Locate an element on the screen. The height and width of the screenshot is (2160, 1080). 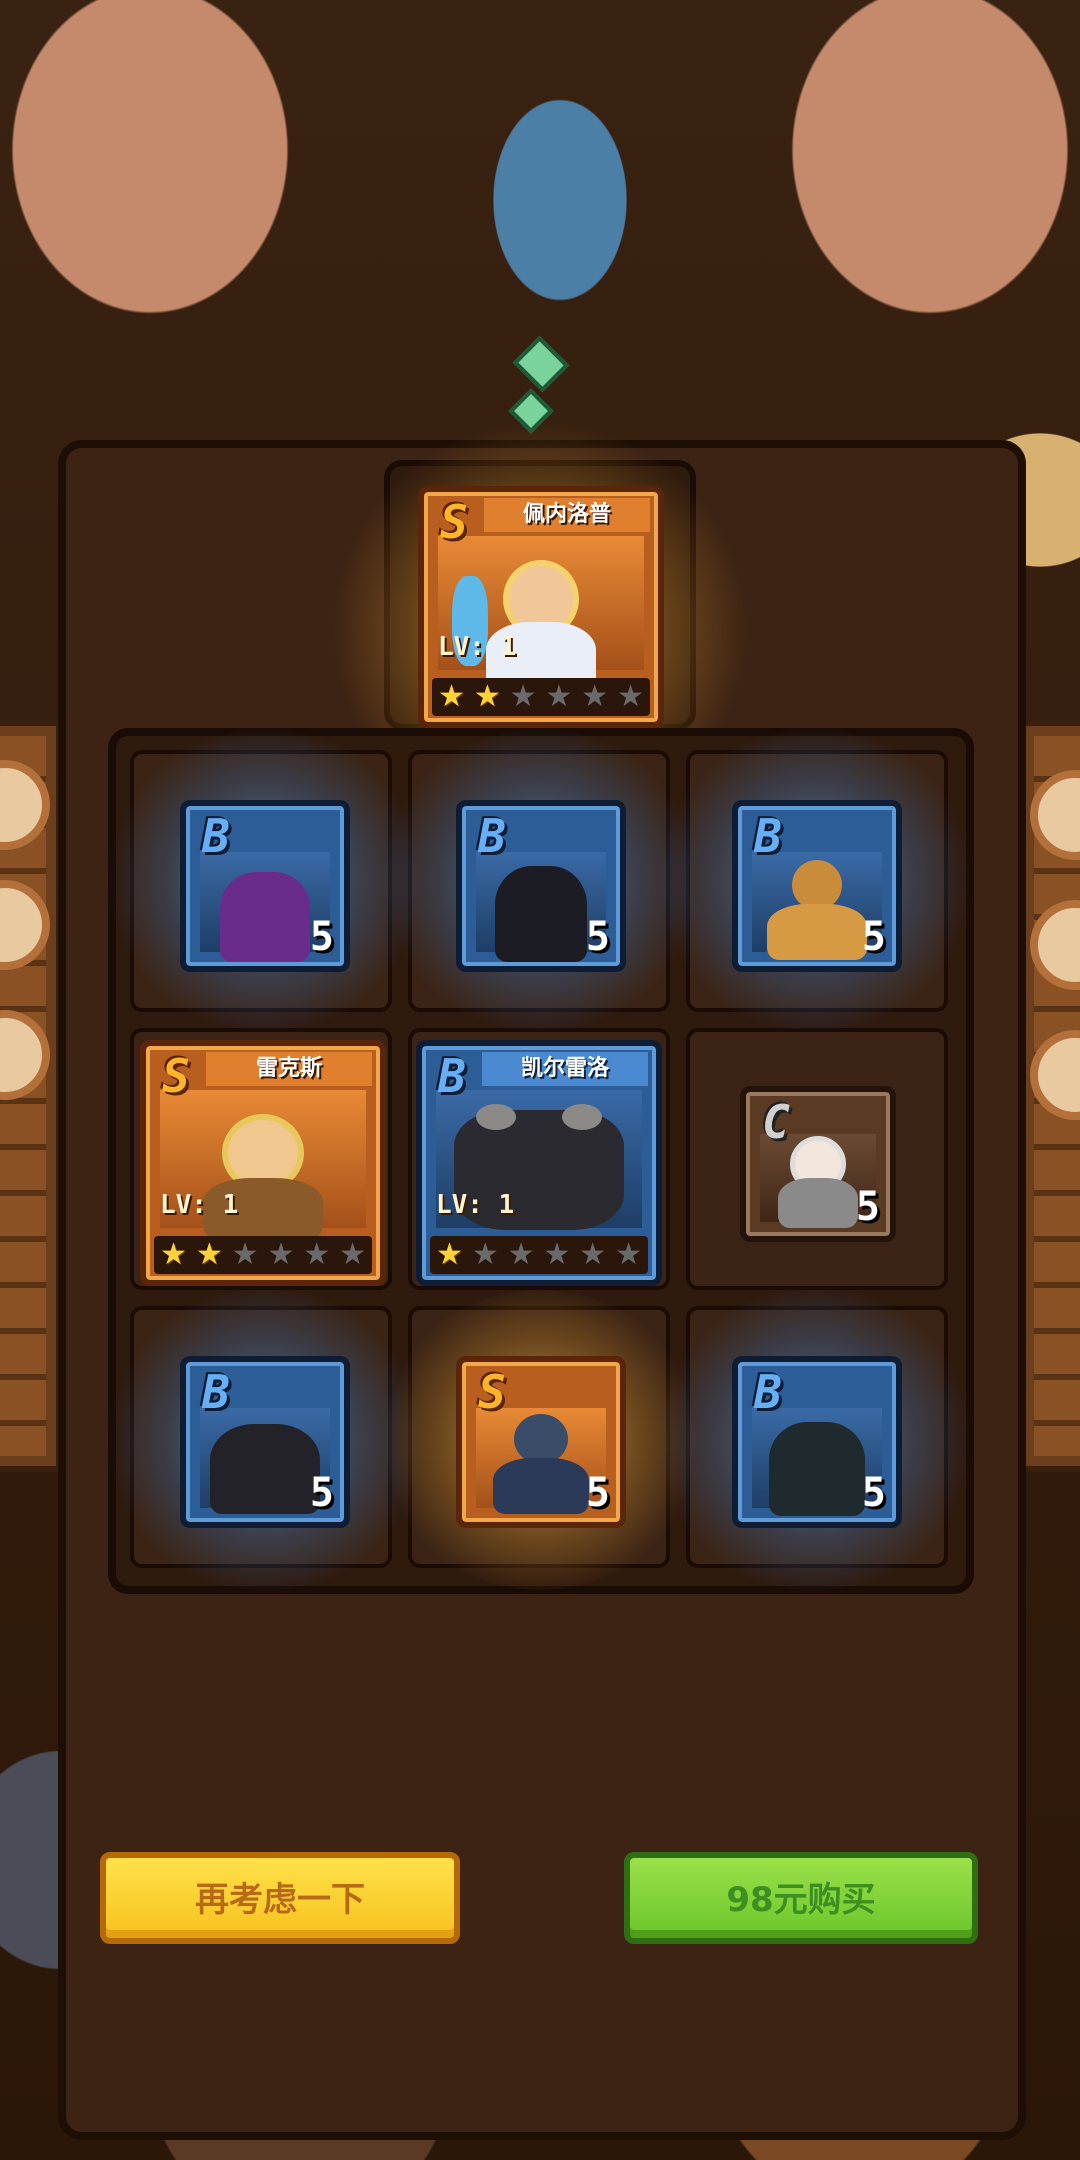
rank-badge: C is located at coordinates (776, 1122).